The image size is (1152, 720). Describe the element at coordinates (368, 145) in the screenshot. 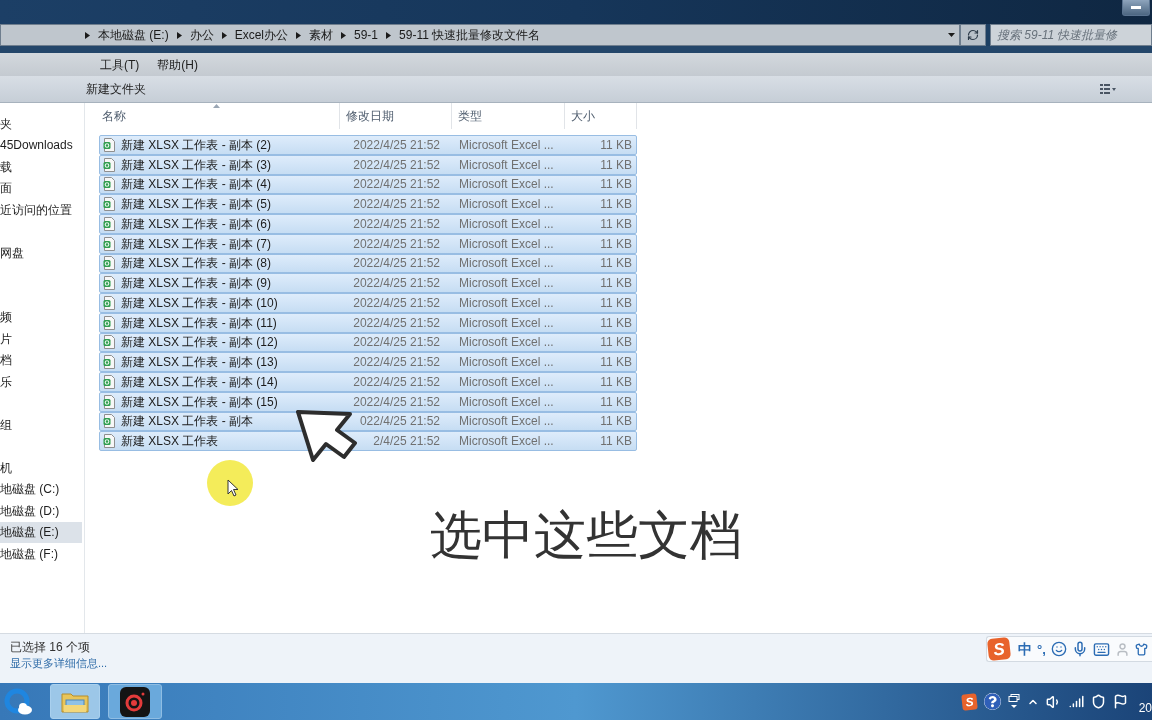

I see `file-row: 新建 XLSX 工作表 - 副本 (2) 2022/4/25 21:52 Microsoft Excel ... 11 KB` at that location.